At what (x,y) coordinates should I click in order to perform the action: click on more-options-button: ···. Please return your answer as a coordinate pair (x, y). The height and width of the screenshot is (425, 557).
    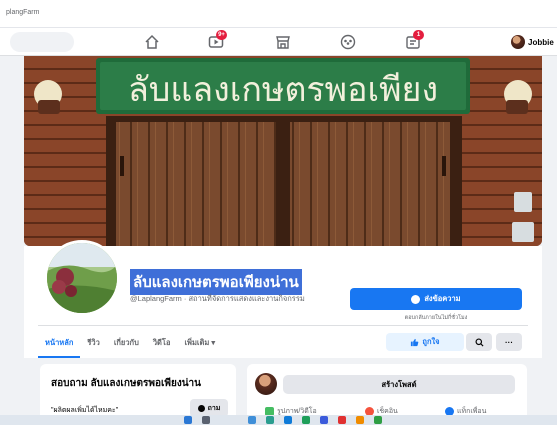
    Looking at the image, I should click on (509, 342).